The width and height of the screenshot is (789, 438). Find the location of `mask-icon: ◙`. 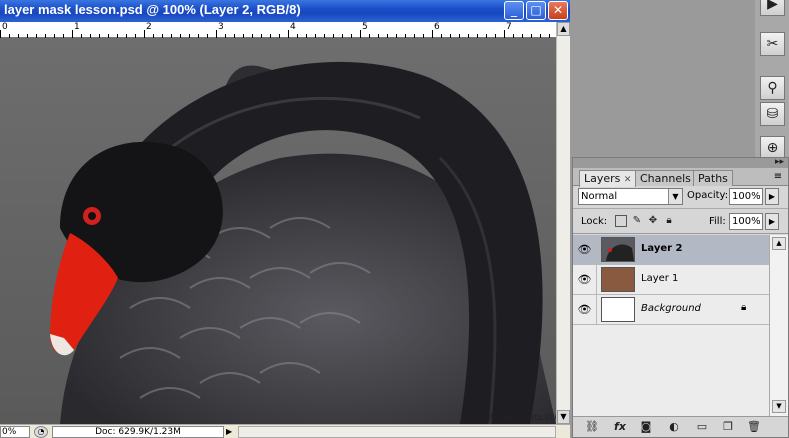

mask-icon: ◙ is located at coordinates (646, 427).